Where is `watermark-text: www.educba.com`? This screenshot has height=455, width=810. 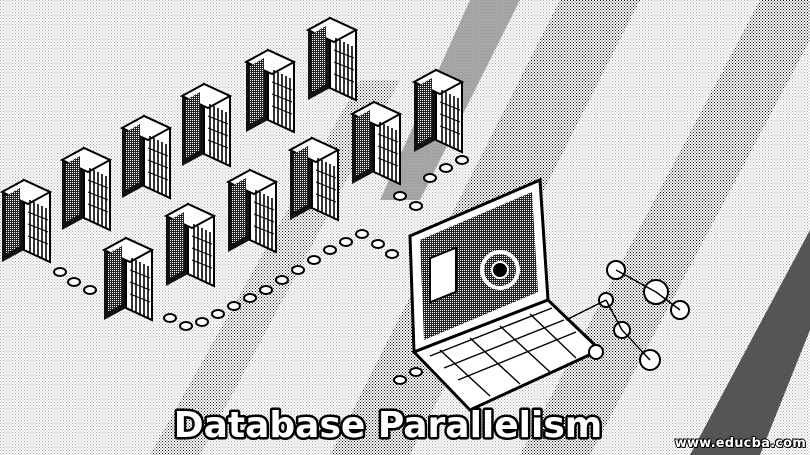 watermark-text: www.educba.com is located at coordinates (740, 443).